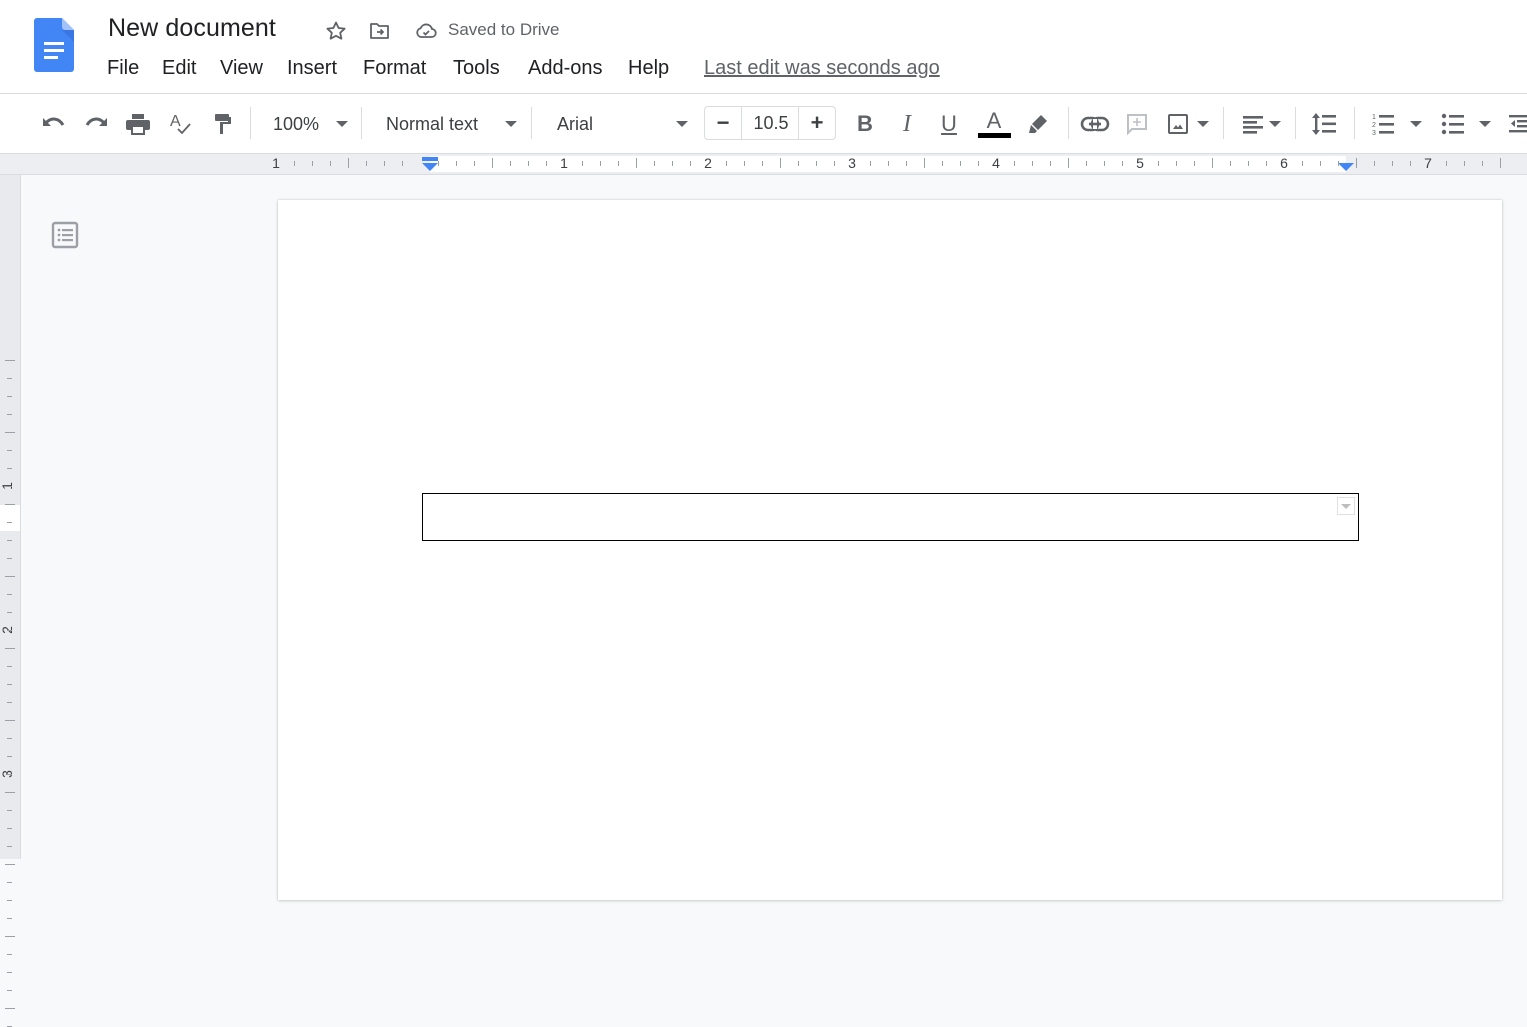 The height and width of the screenshot is (1027, 1527). I want to click on text-color-icon: A, so click(994, 120).